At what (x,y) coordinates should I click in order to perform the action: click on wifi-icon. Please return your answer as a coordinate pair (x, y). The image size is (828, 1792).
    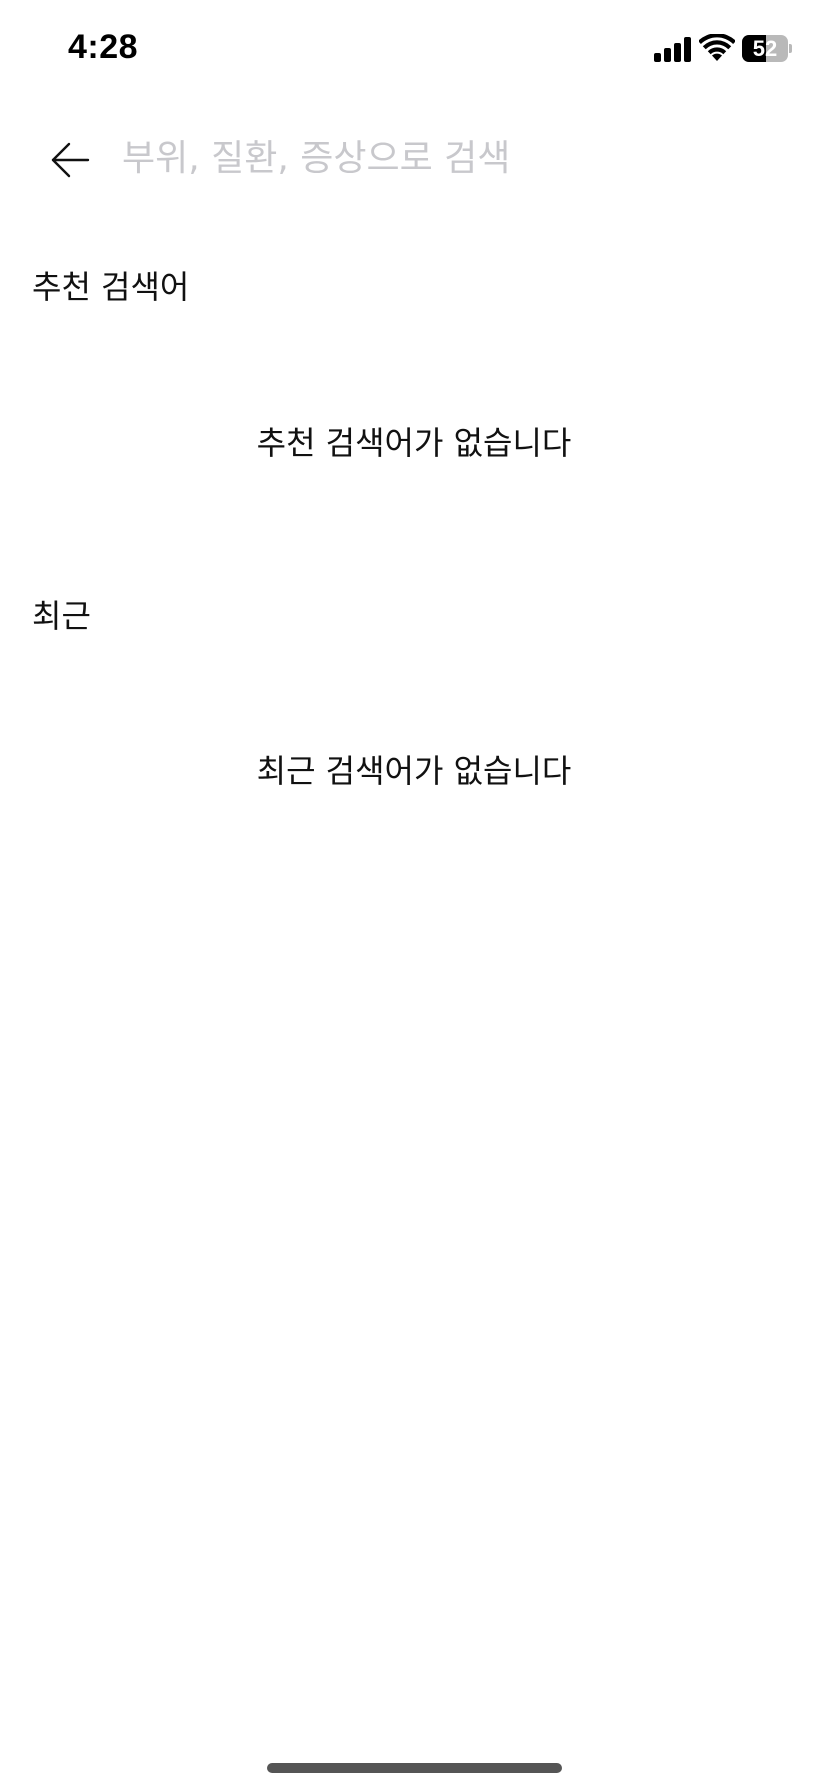
    Looking at the image, I should click on (717, 47).